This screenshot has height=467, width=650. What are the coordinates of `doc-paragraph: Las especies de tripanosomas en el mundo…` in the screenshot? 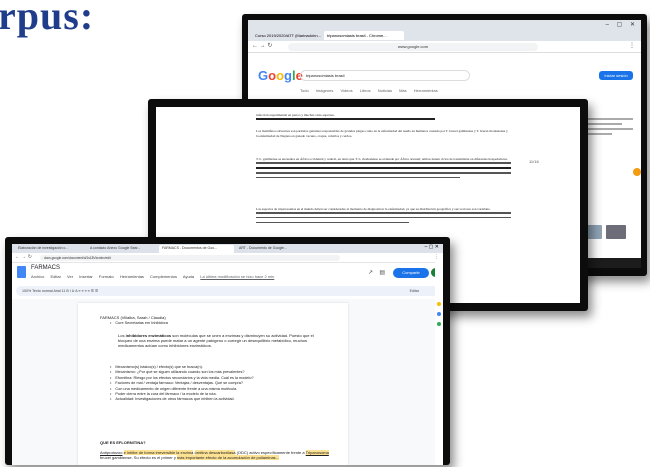 It's located at (383, 216).